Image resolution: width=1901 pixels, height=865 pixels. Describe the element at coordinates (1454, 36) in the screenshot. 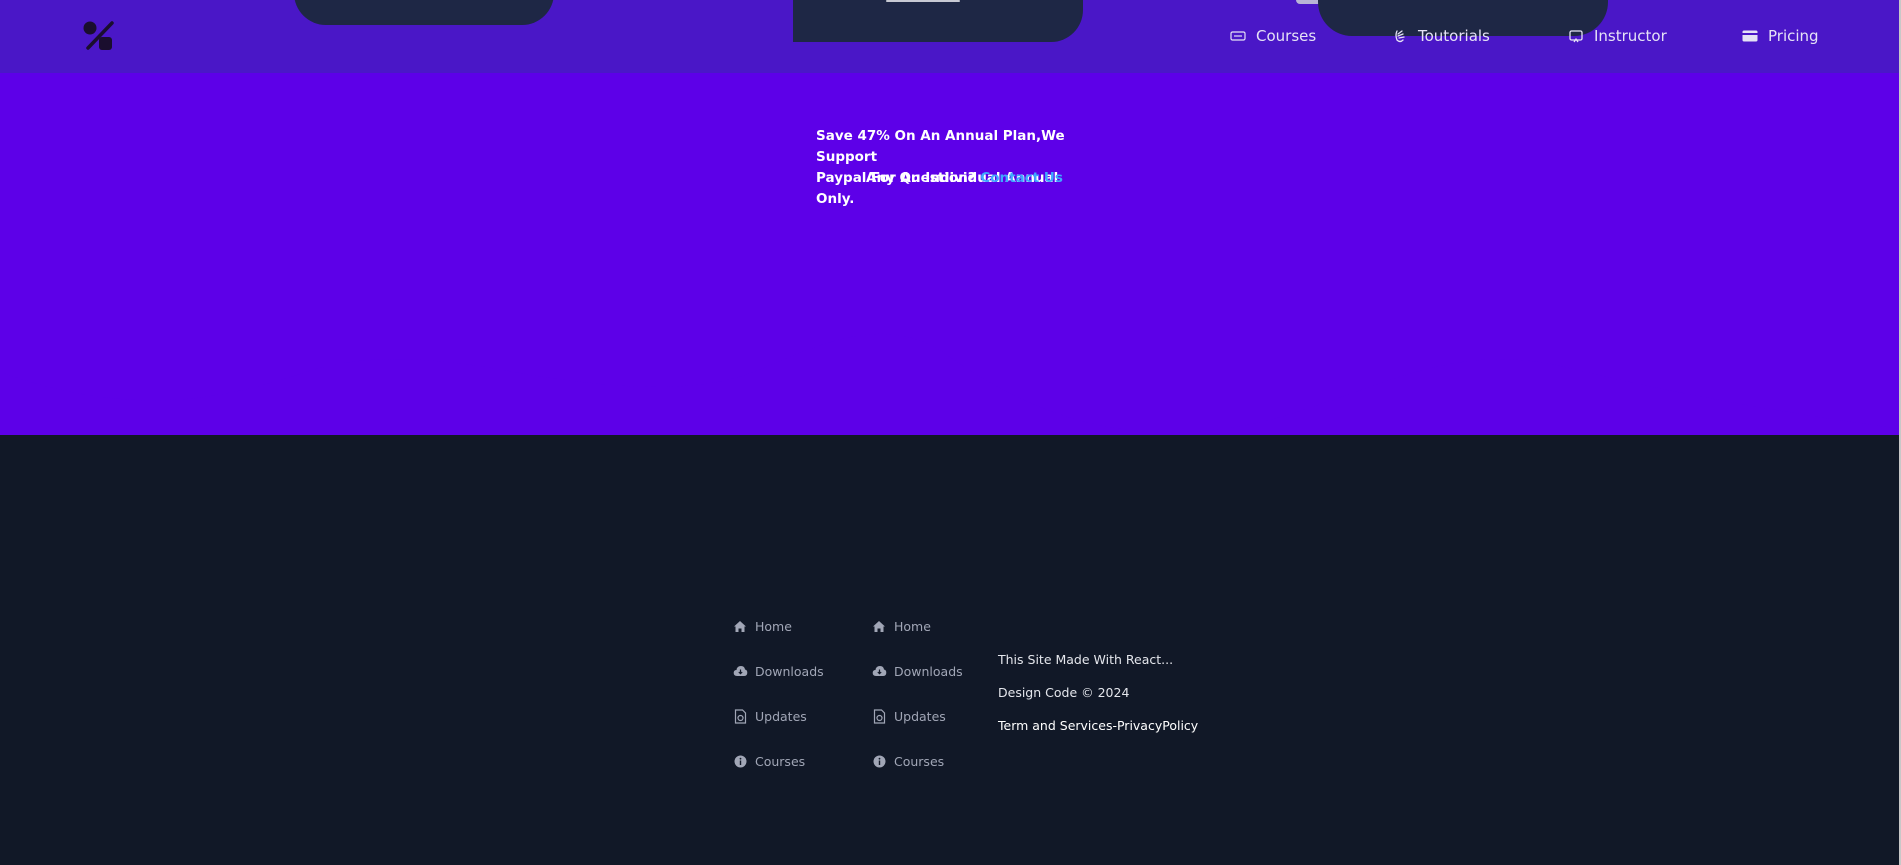

I see `nav-label: Toutorials` at that location.